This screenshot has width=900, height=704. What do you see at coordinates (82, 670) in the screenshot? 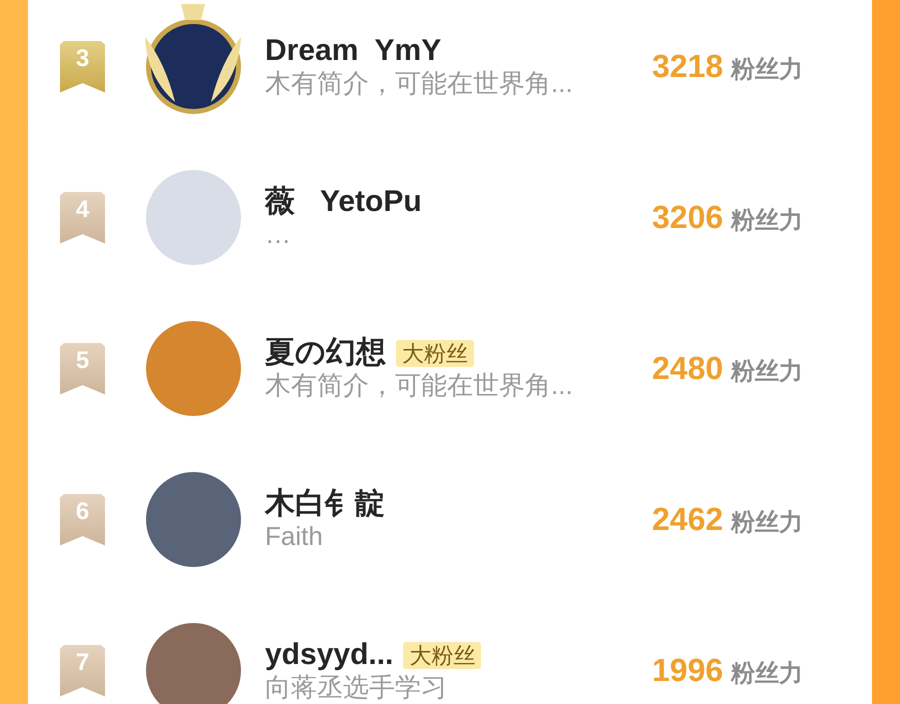
I see `rank-badge: 7` at bounding box center [82, 670].